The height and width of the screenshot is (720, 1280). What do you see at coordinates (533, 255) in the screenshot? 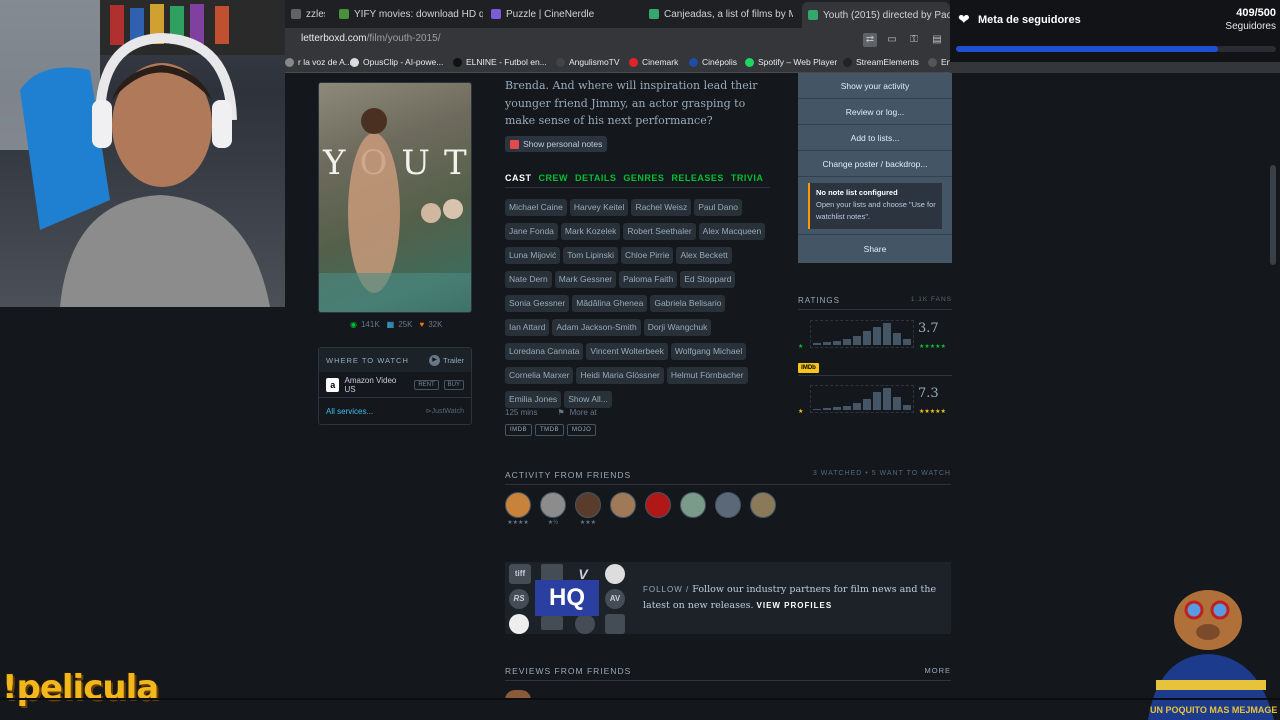
I see `cast-chip: Luna Mijović` at bounding box center [533, 255].